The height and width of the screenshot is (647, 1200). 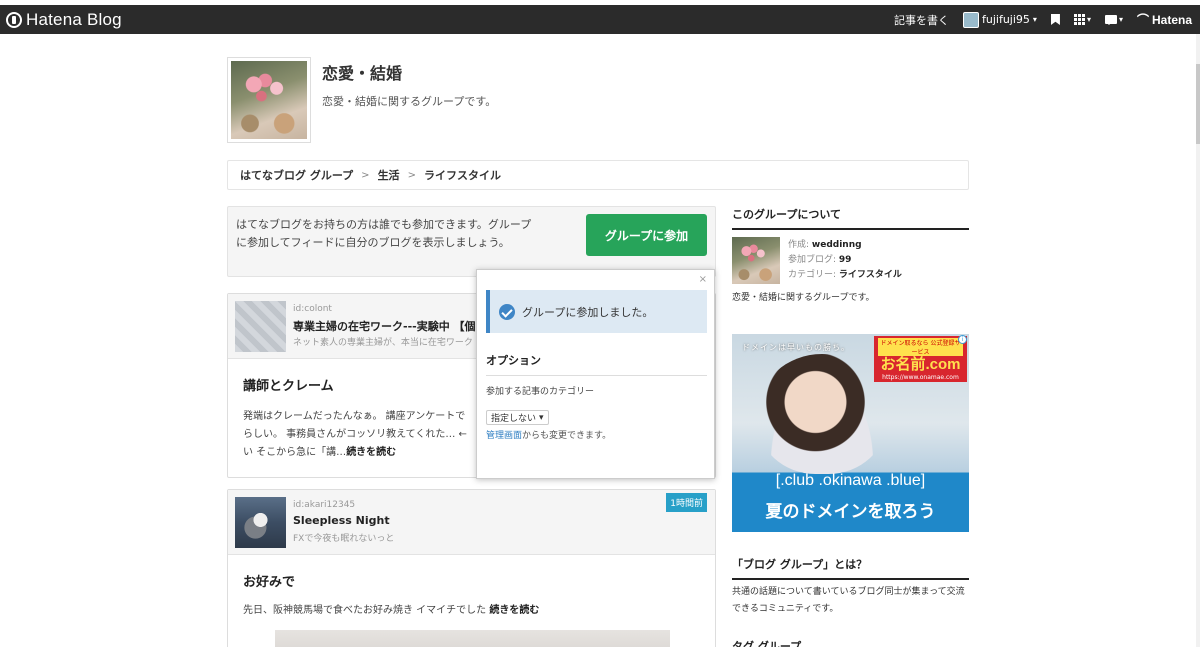 What do you see at coordinates (507, 311) in the screenshot?
I see `check-circle-icon` at bounding box center [507, 311].